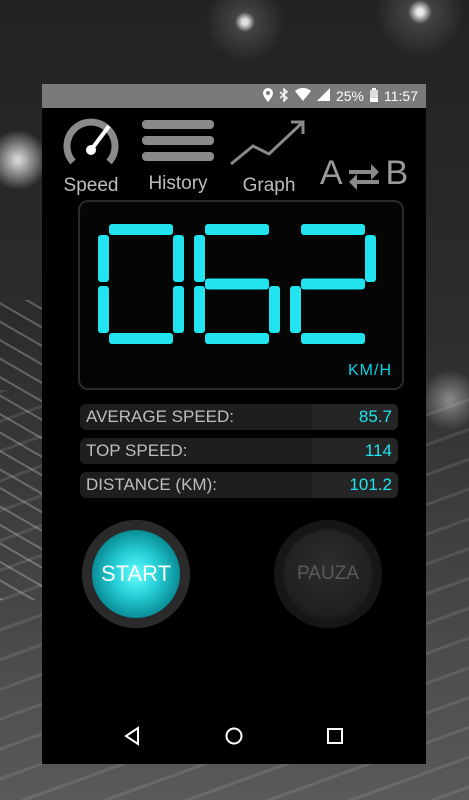 The image size is (469, 800). What do you see at coordinates (91, 185) in the screenshot?
I see `tab-speed-label: Speed` at bounding box center [91, 185].